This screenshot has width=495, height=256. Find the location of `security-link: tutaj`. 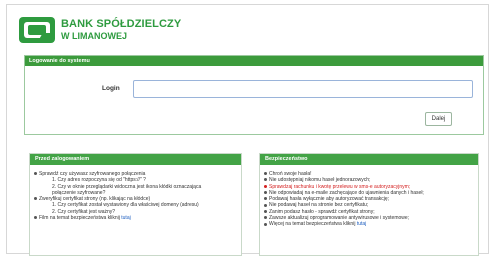

security-link: tutaj is located at coordinates (361, 224).